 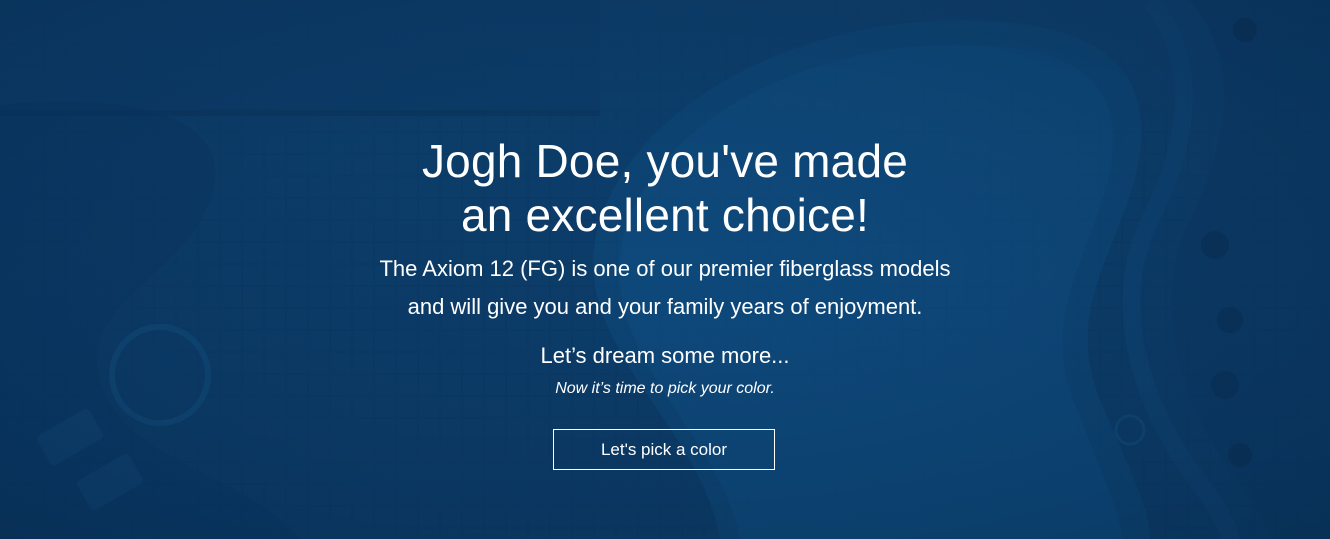 What do you see at coordinates (665, 215) in the screenshot?
I see `headline-line-2: an excellent choice!` at bounding box center [665, 215].